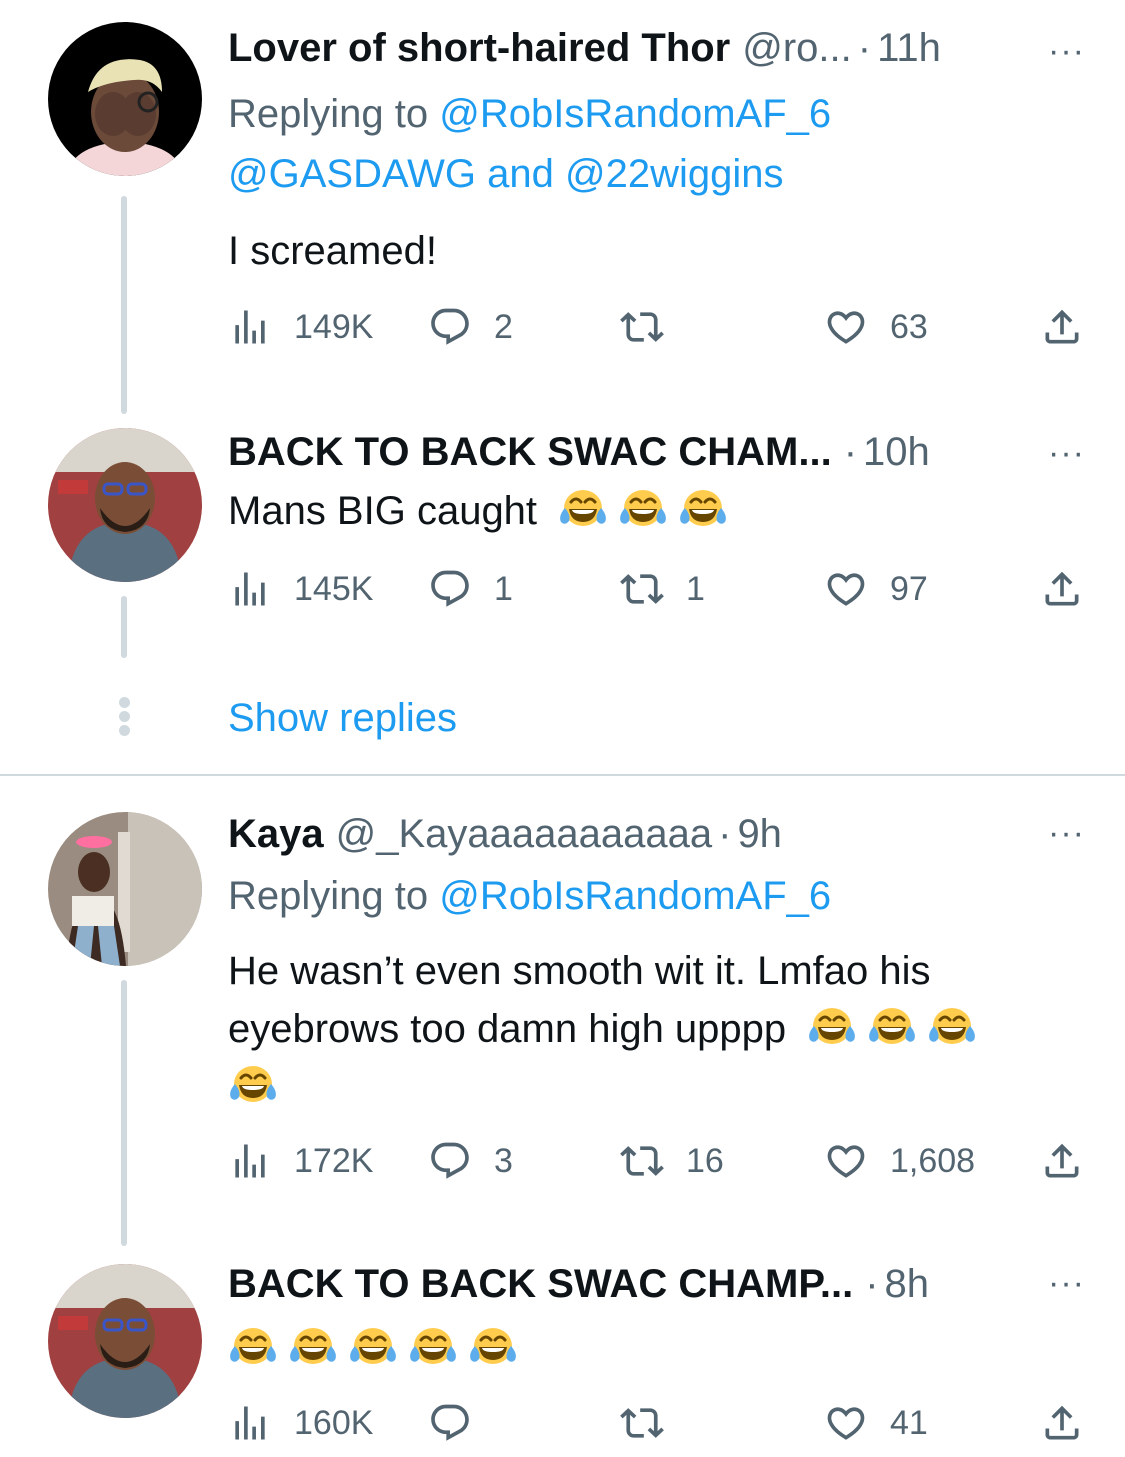 The height and width of the screenshot is (1457, 1125). Describe the element at coordinates (909, 326) in the screenshot. I see `like-count: 63` at that location.